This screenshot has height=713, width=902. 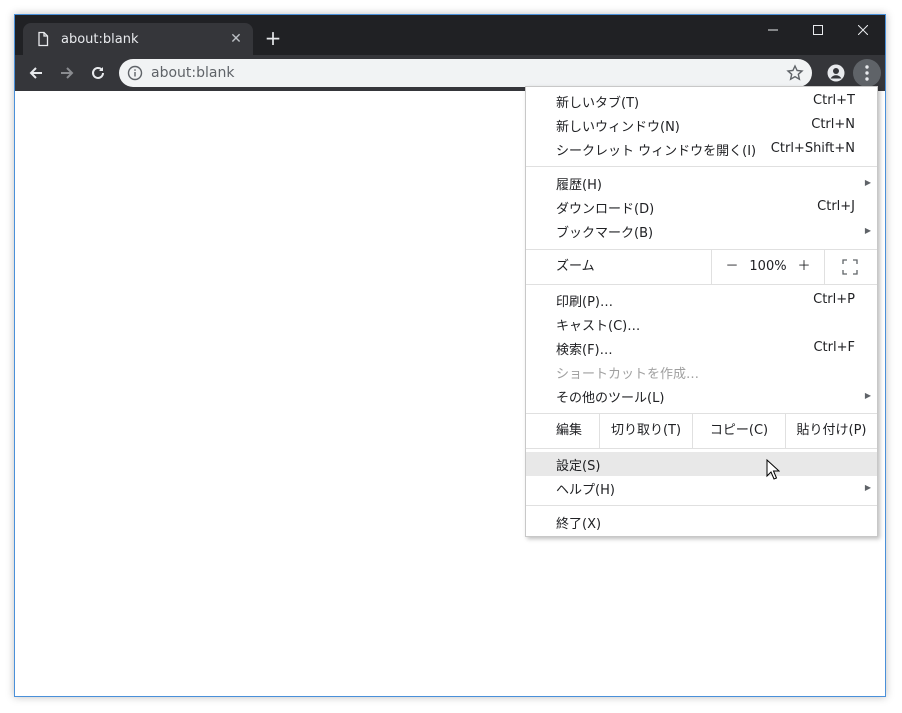 I want to click on close-window-button, so click(x=862, y=30).